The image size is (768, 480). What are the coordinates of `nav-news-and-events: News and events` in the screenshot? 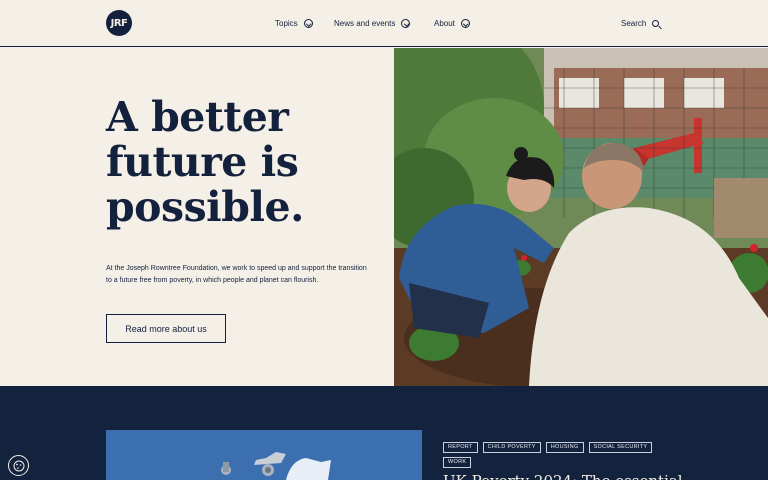 It's located at (372, 23).